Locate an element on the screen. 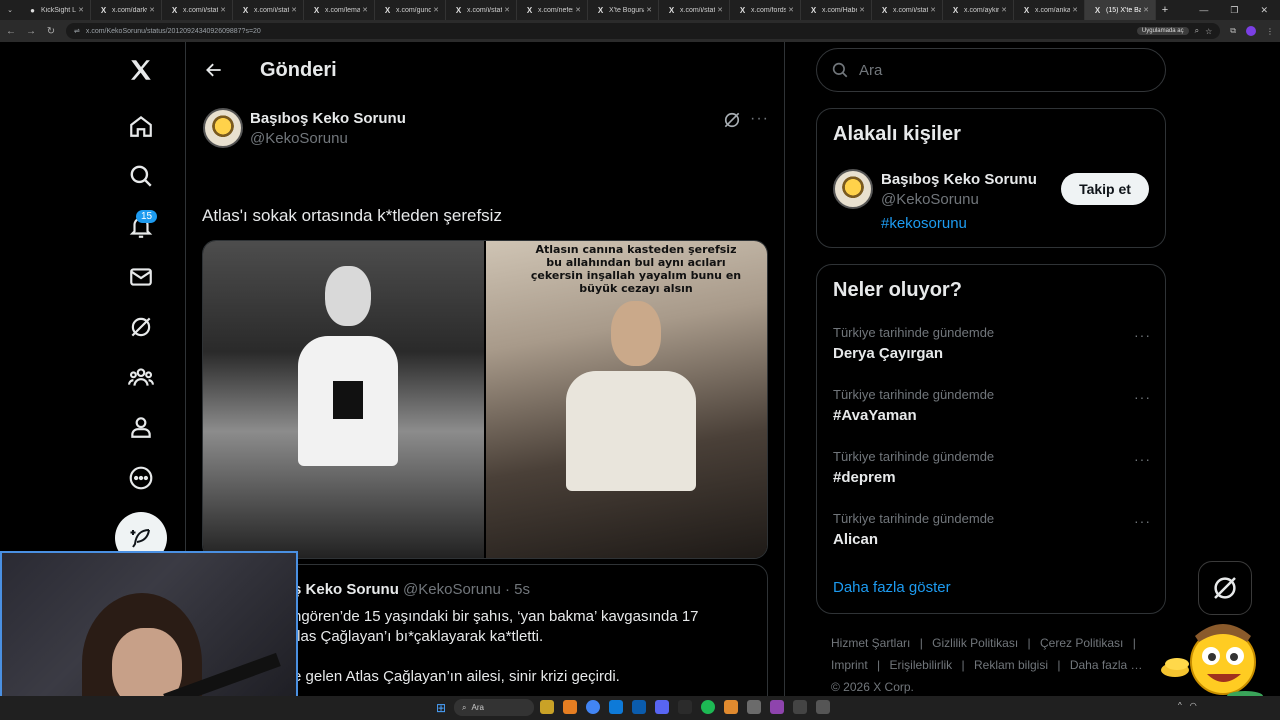 Image resolution: width=1280 pixels, height=720 pixels. communities-icon is located at coordinates (141, 377).